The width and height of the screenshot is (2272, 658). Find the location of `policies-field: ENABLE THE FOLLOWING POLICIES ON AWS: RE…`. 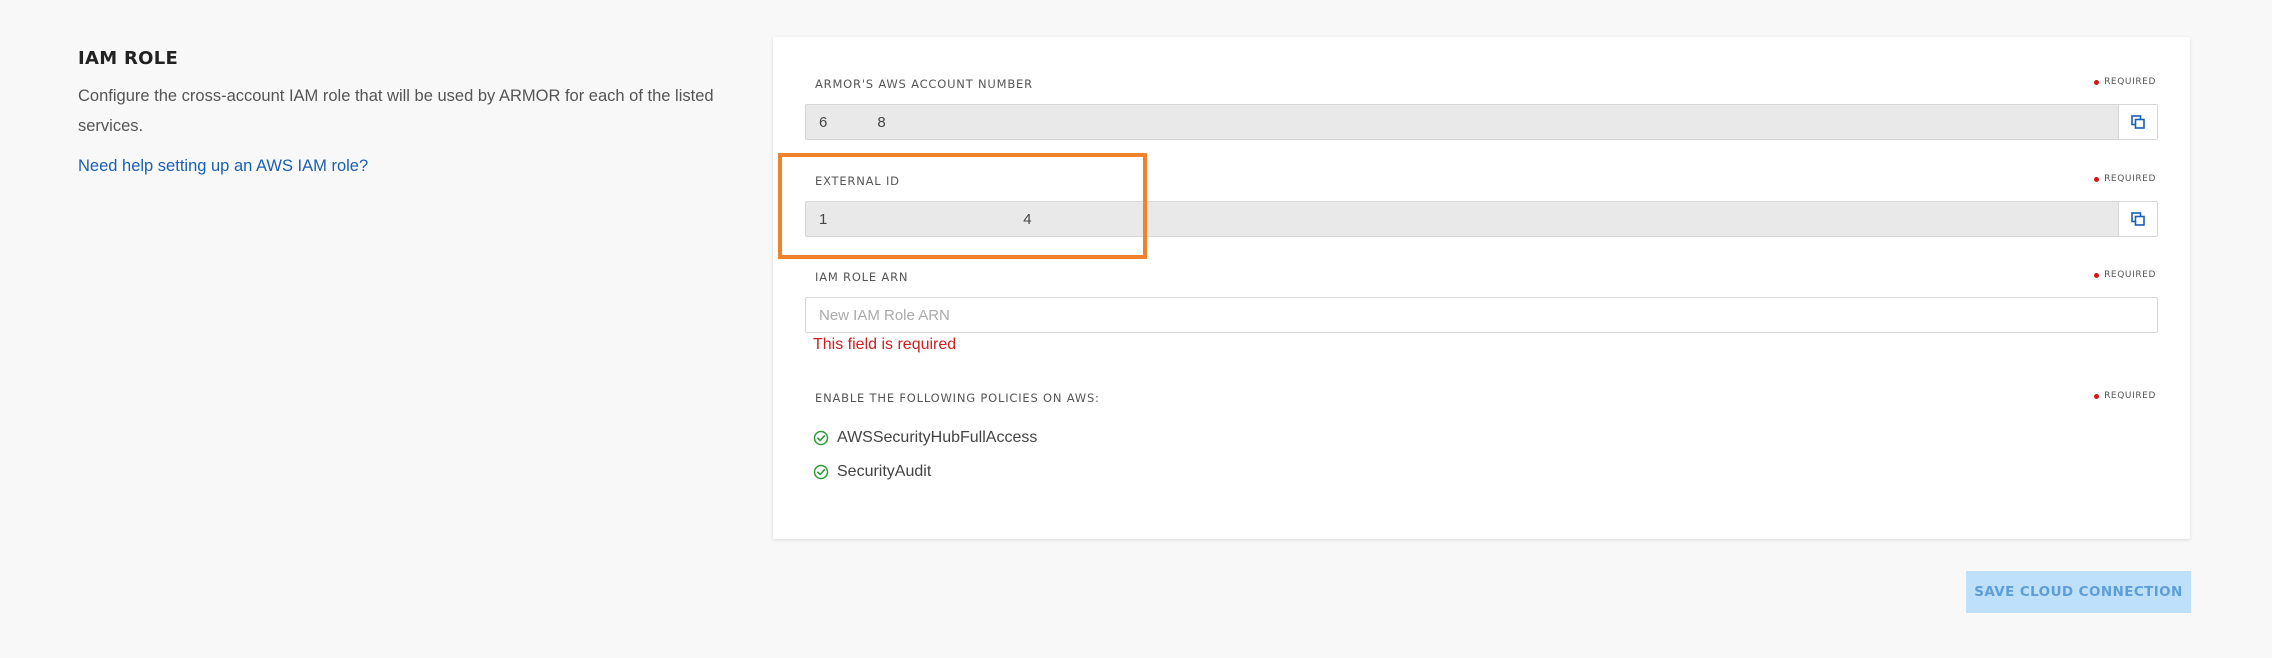

policies-field: ENABLE THE FOLLOWING POLICIES ON AWS: RE… is located at coordinates (1481, 440).